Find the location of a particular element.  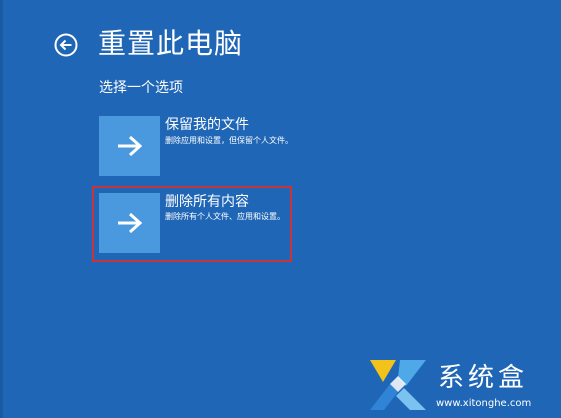

option-description: 删除应用和设置，但保留个人文件。 is located at coordinates (229, 140).